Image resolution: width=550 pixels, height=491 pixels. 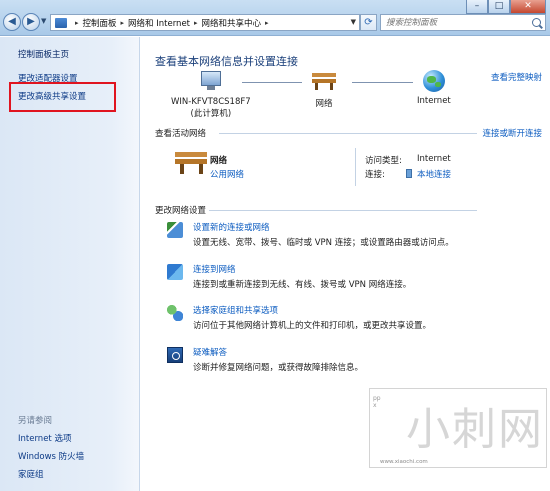 What do you see at coordinates (516, 77) in the screenshot?
I see `view-full-map-link: 查看完整映射` at bounding box center [516, 77].